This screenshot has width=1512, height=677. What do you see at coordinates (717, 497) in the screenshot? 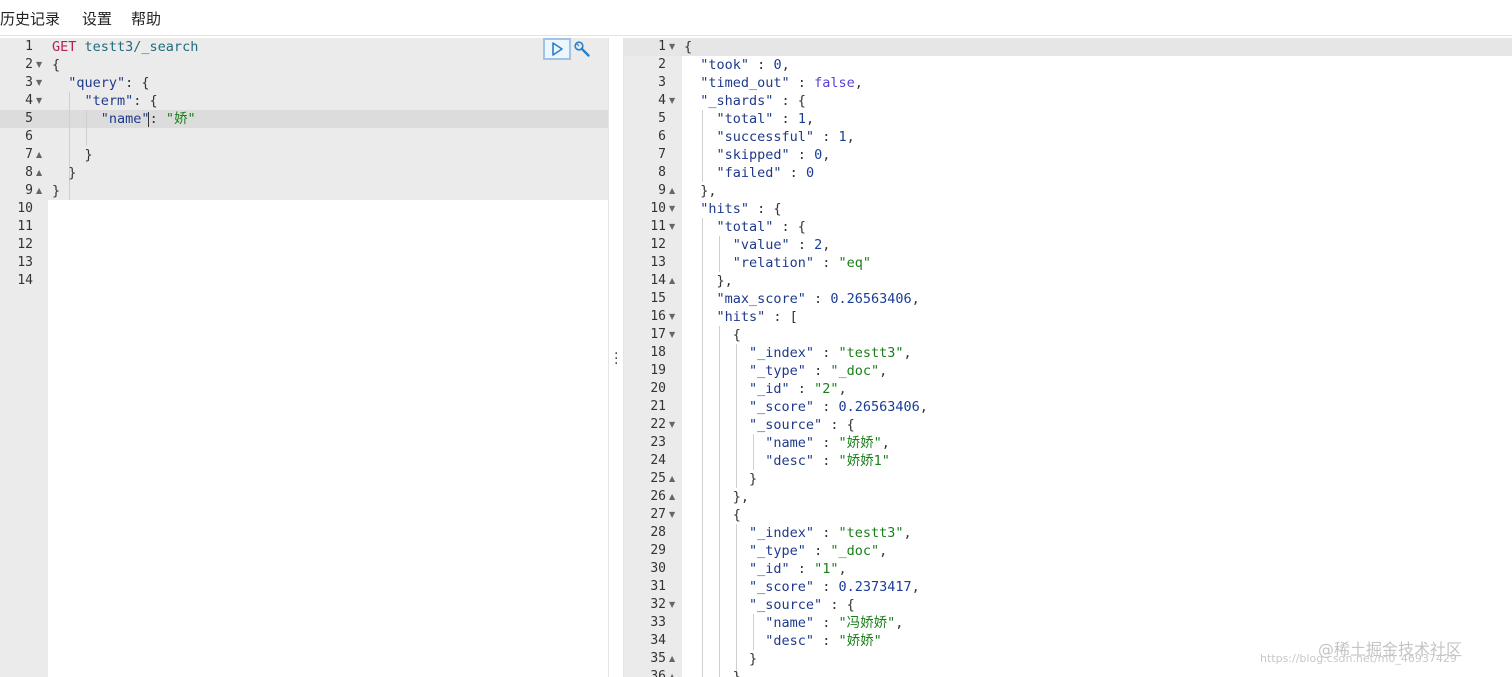
I see `code-token: },` at bounding box center [717, 497].